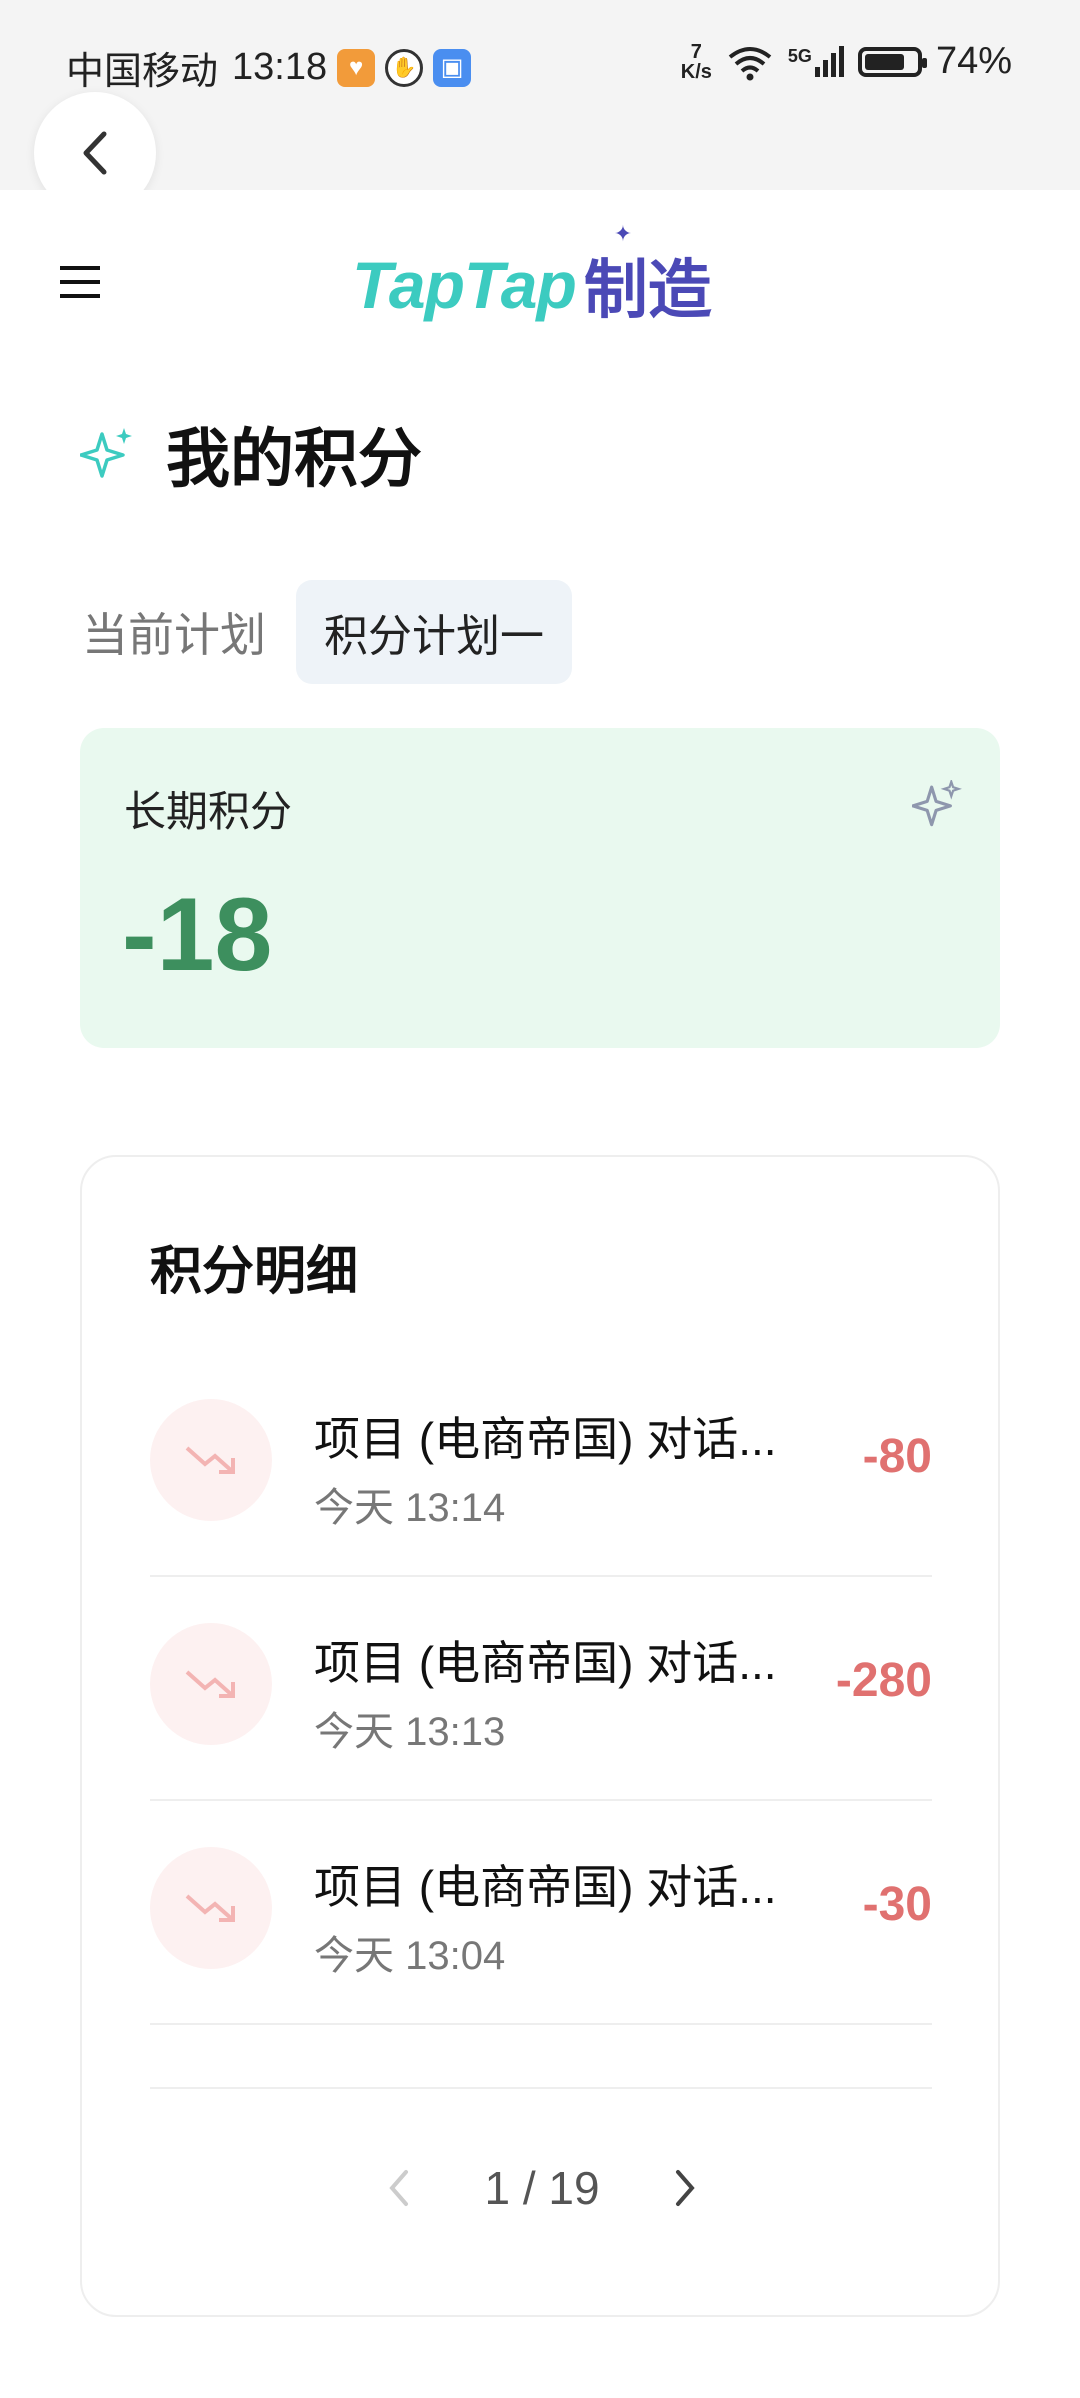 The image size is (1080, 2398). I want to click on battery-percent: 74%, so click(973, 61).